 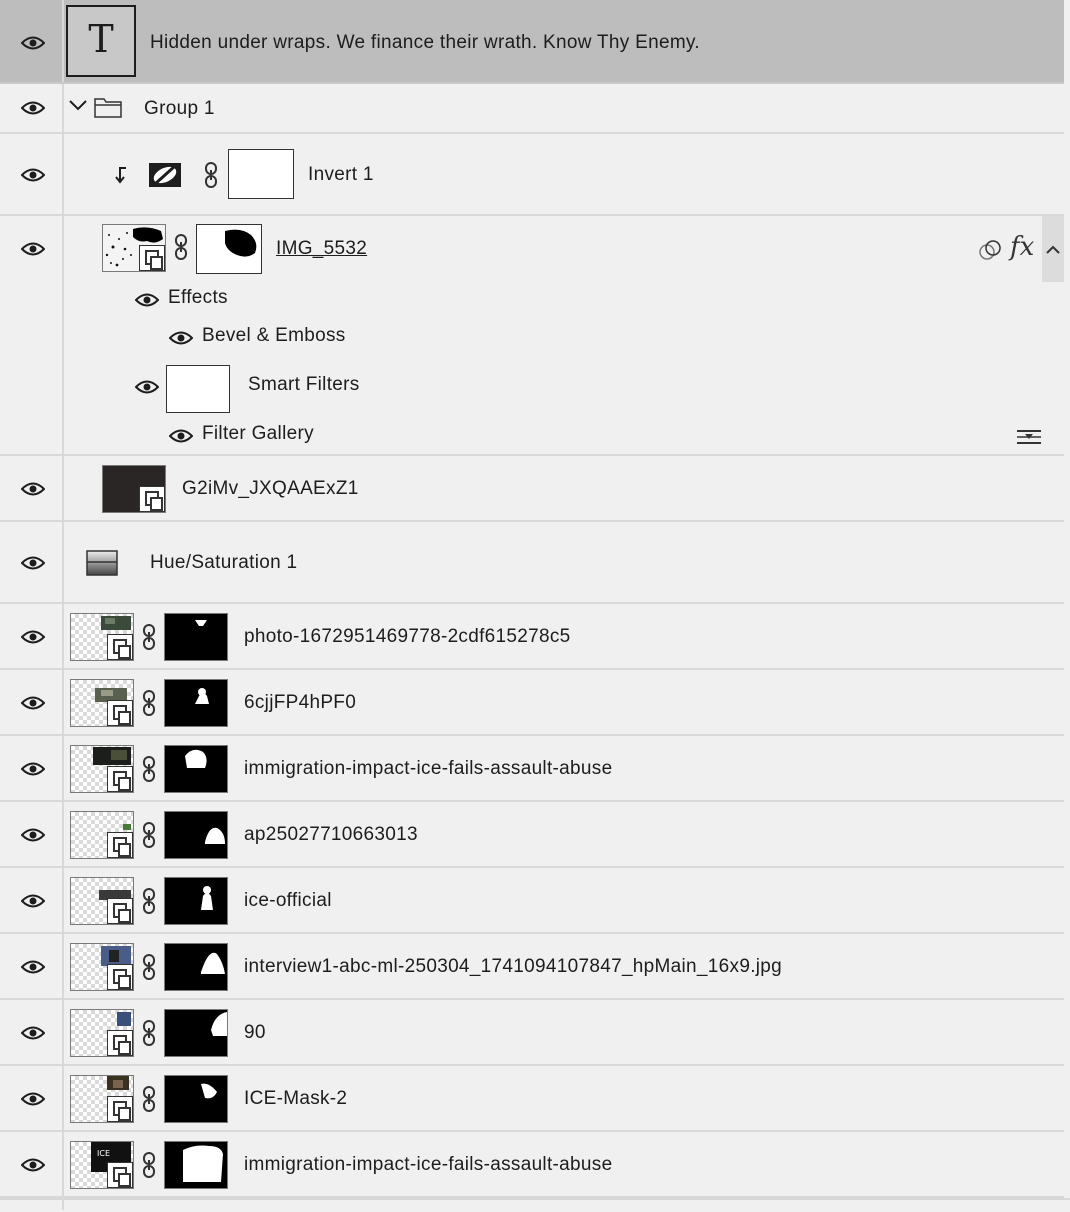 What do you see at coordinates (532, 1099) in the screenshot?
I see `layer-row: ICE-Mask-2` at bounding box center [532, 1099].